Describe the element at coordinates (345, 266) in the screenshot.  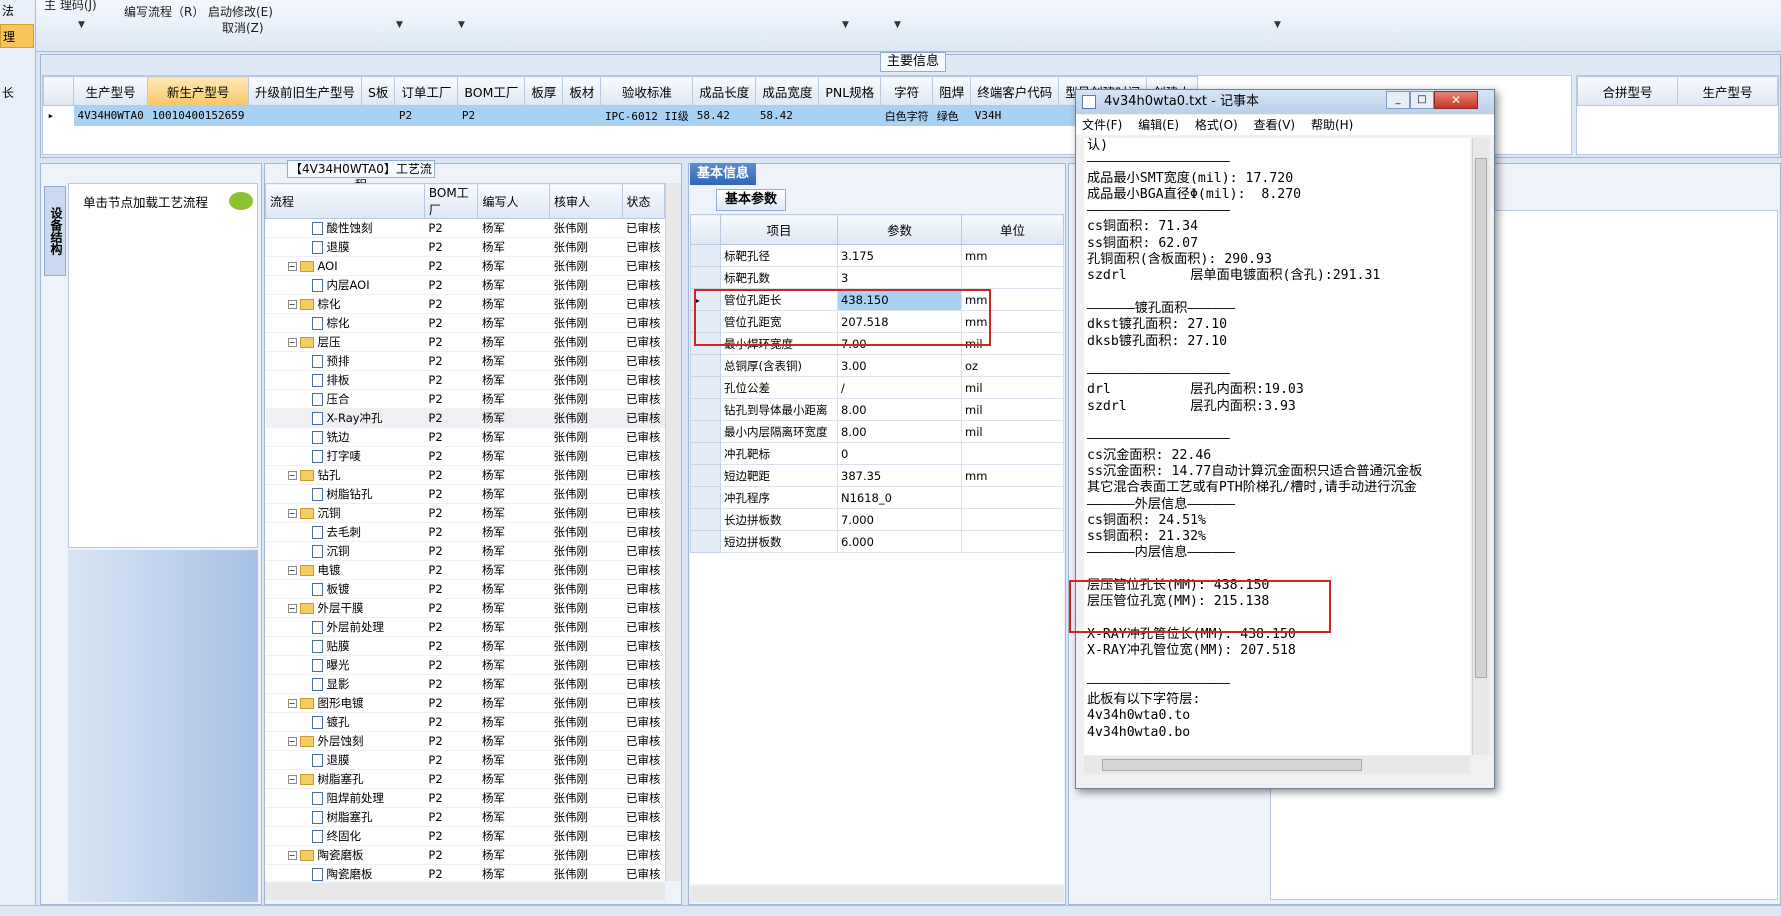
I see `process-name: − AOI` at that location.